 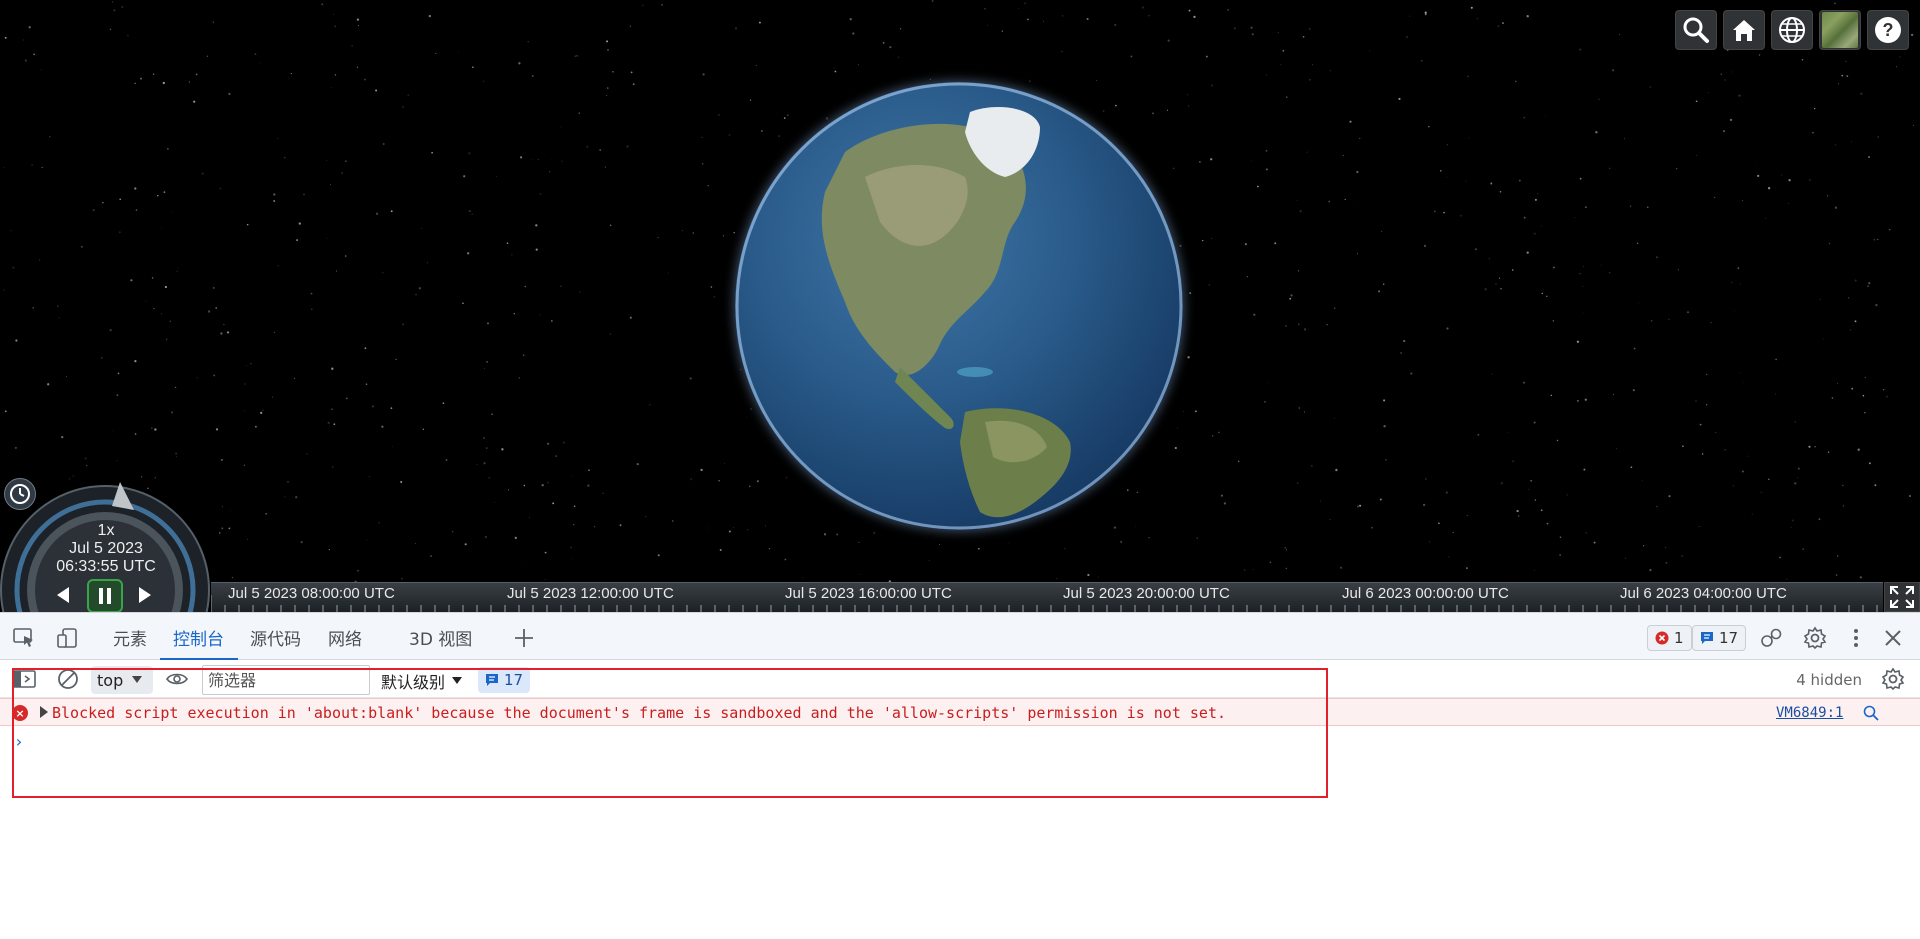 I want to click on device-toolbar-button, so click(x=68, y=638).